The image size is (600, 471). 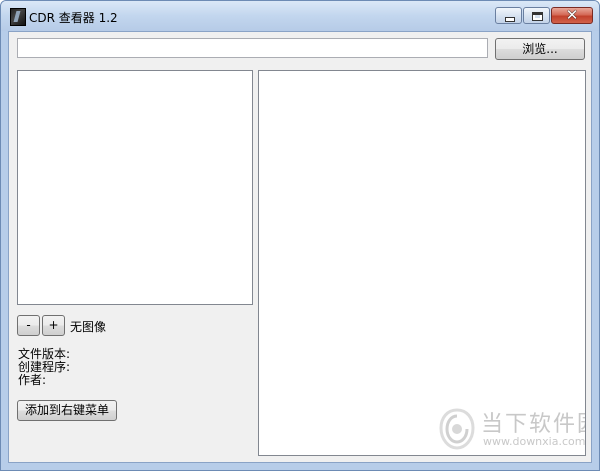 I want to click on watermark-url: www.downxia.com, so click(x=534, y=441).